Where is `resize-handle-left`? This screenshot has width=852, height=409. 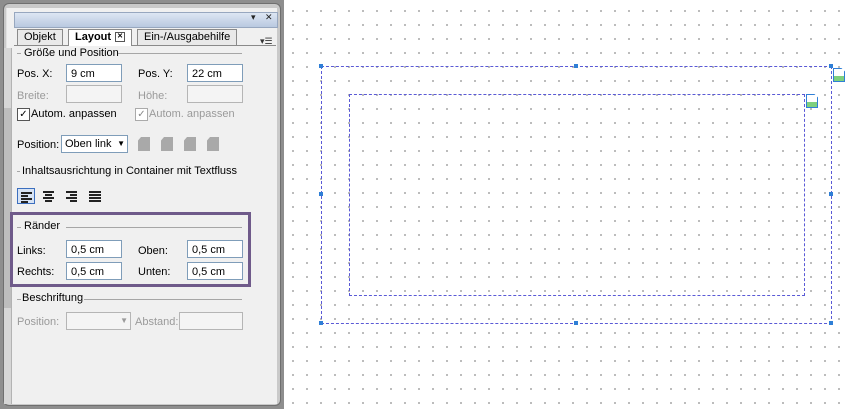
resize-handle-left is located at coordinates (321, 194).